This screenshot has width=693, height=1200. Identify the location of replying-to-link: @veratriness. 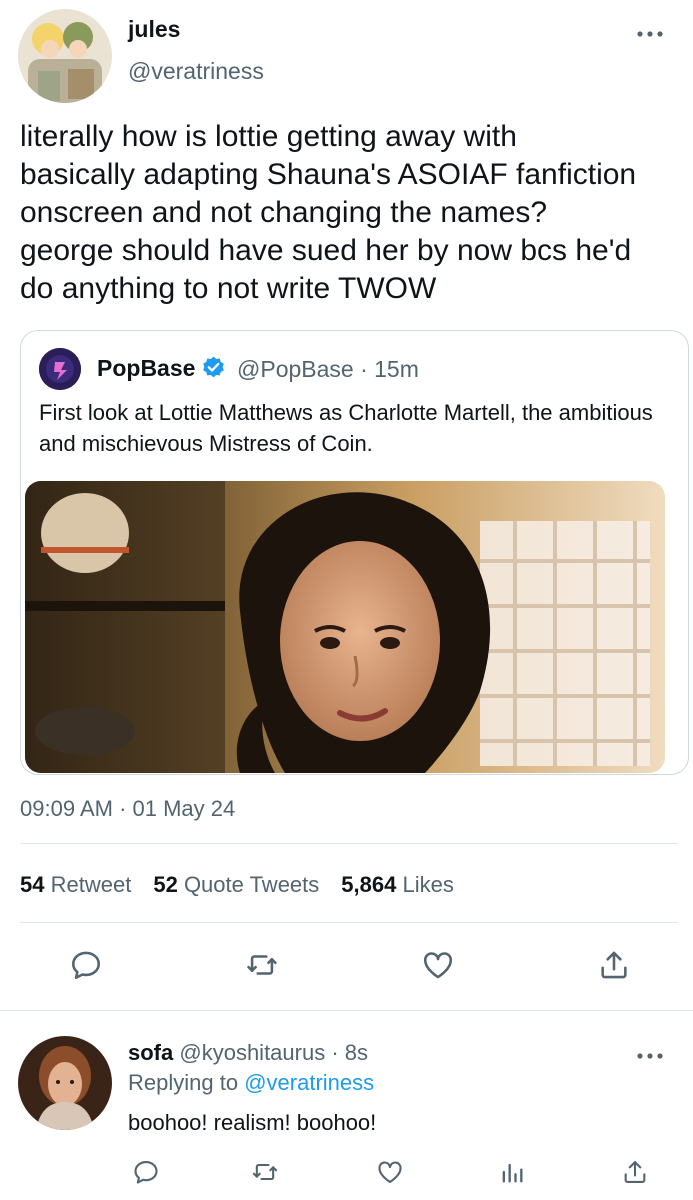
(309, 1082).